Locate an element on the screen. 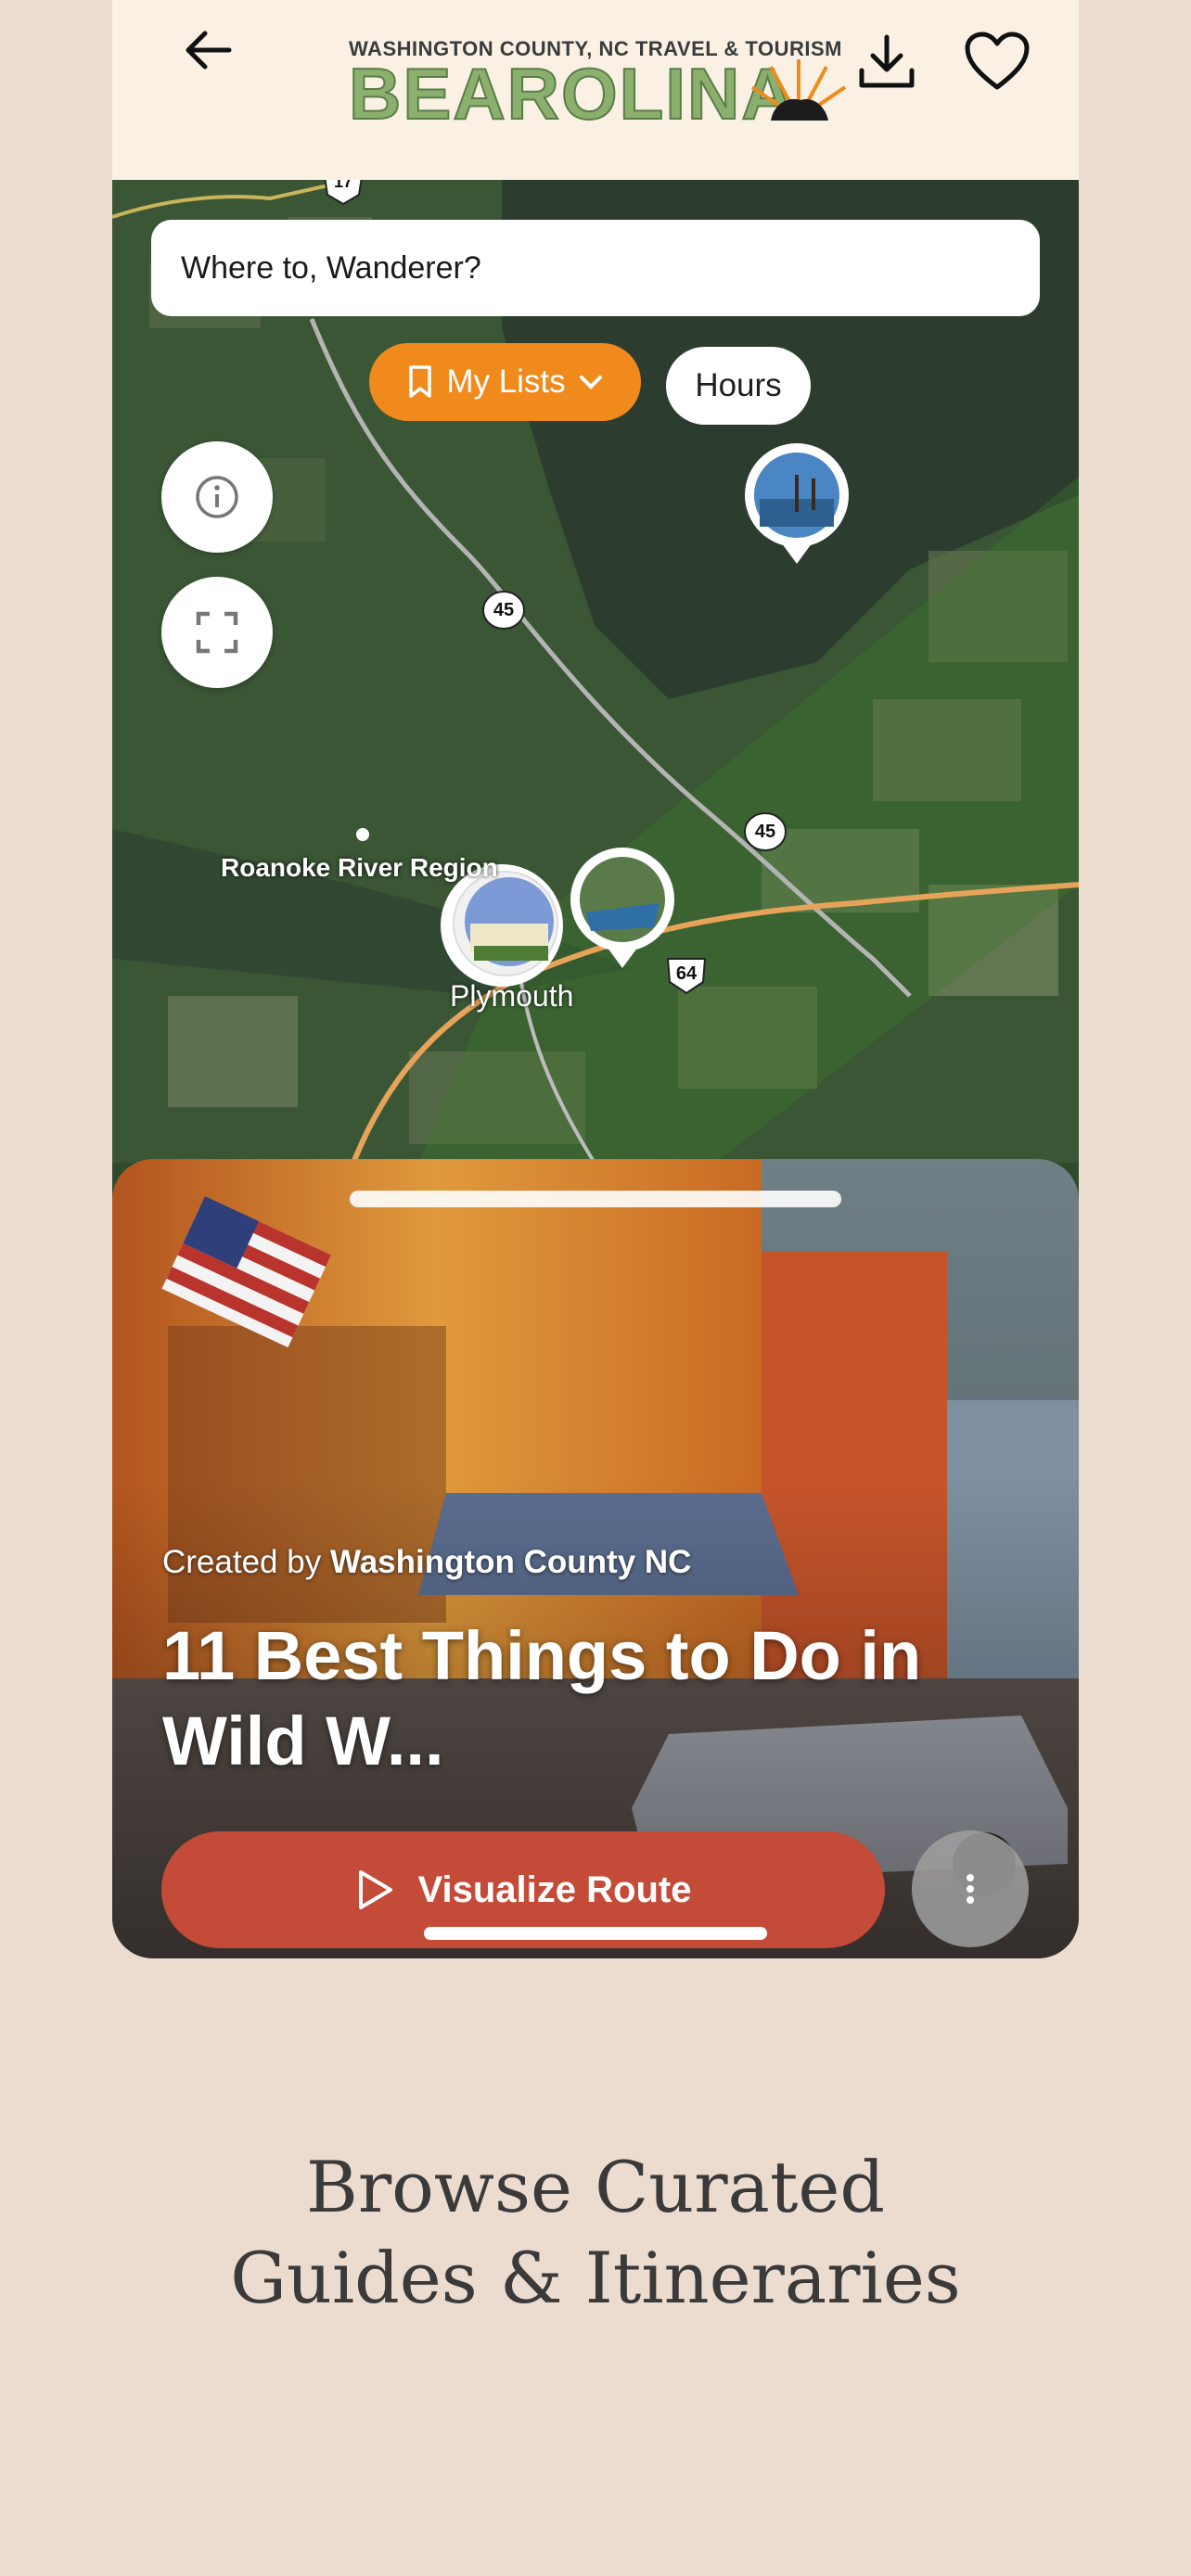  route-shield-45: 45 is located at coordinates (503, 610).